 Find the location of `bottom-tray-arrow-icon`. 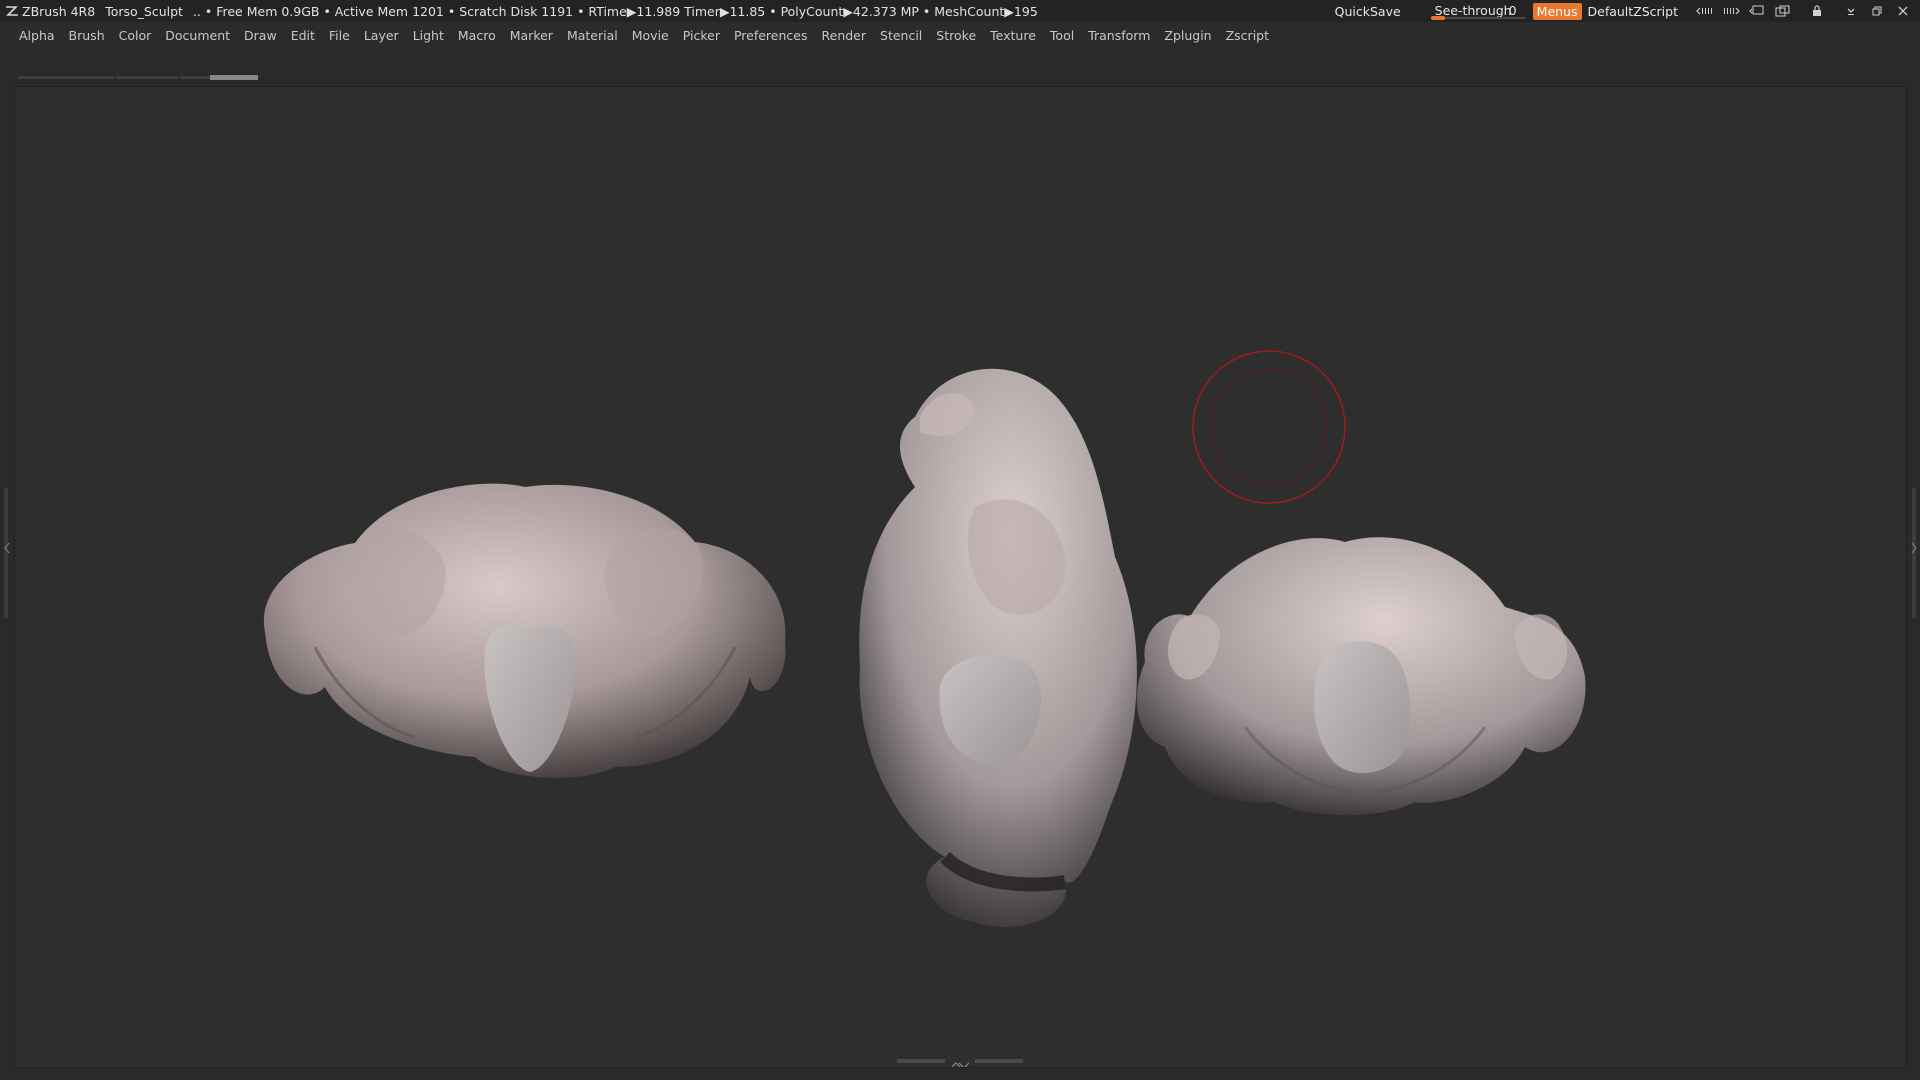

bottom-tray-arrow-icon is located at coordinates (960, 1061).